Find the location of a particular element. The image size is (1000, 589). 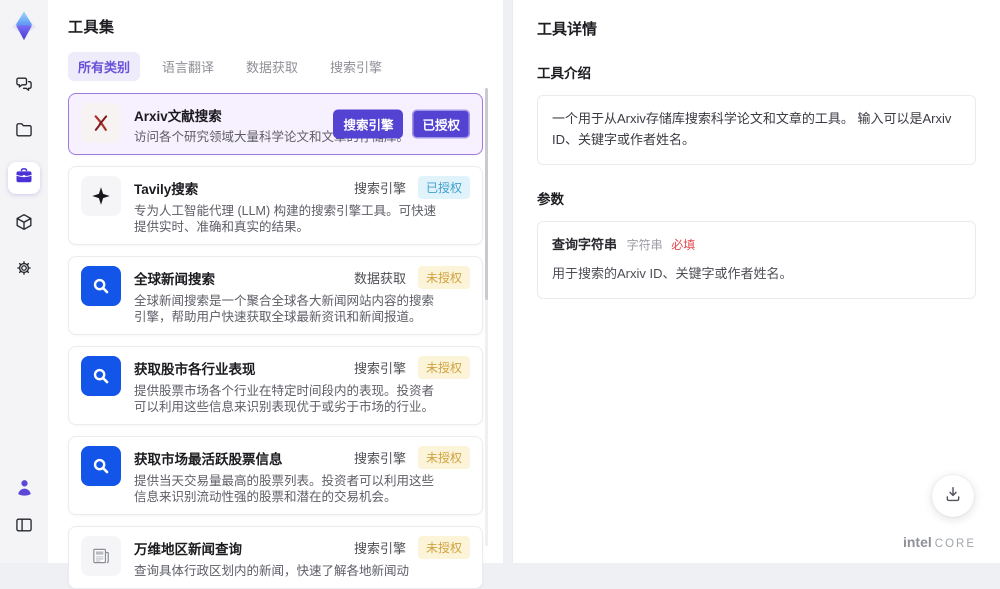

tab-1: 语言翻译 is located at coordinates (188, 66).